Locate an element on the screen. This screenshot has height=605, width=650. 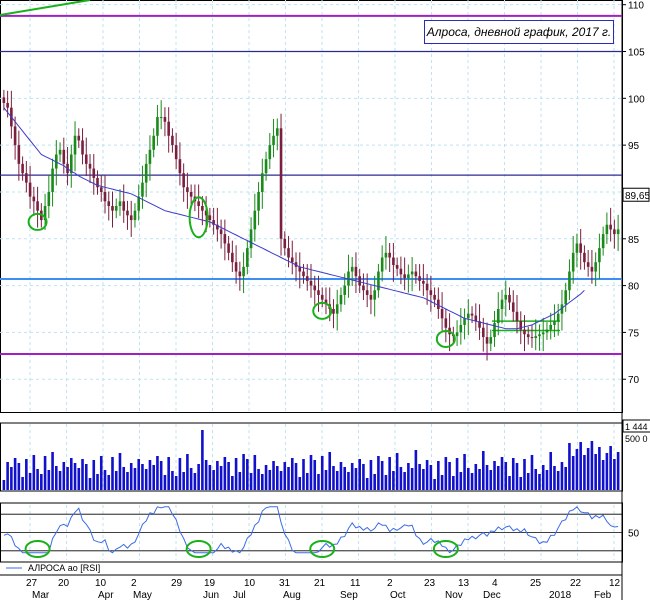
chart-title: Алроса, дневной график, 2017 г. is located at coordinates (519, 32).